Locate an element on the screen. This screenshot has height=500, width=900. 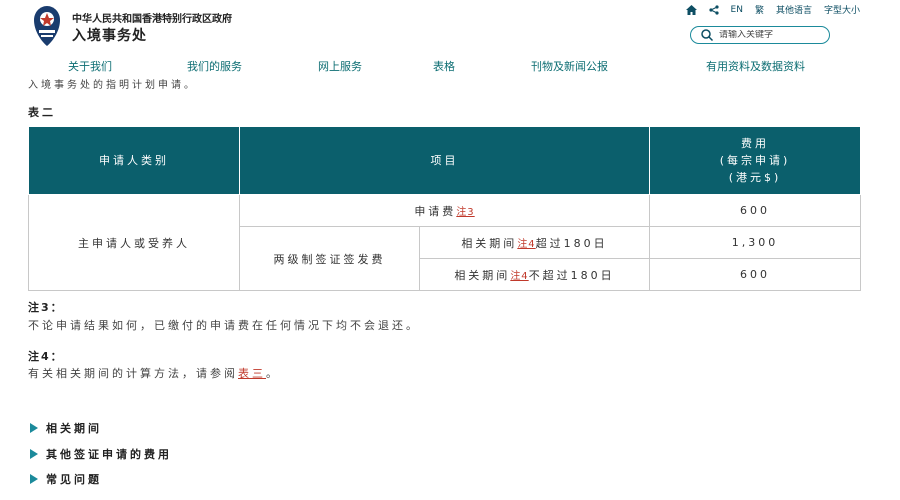
note-4-prefix: 有关相关期间的计算方法，请参阅 is located at coordinates (133, 373).